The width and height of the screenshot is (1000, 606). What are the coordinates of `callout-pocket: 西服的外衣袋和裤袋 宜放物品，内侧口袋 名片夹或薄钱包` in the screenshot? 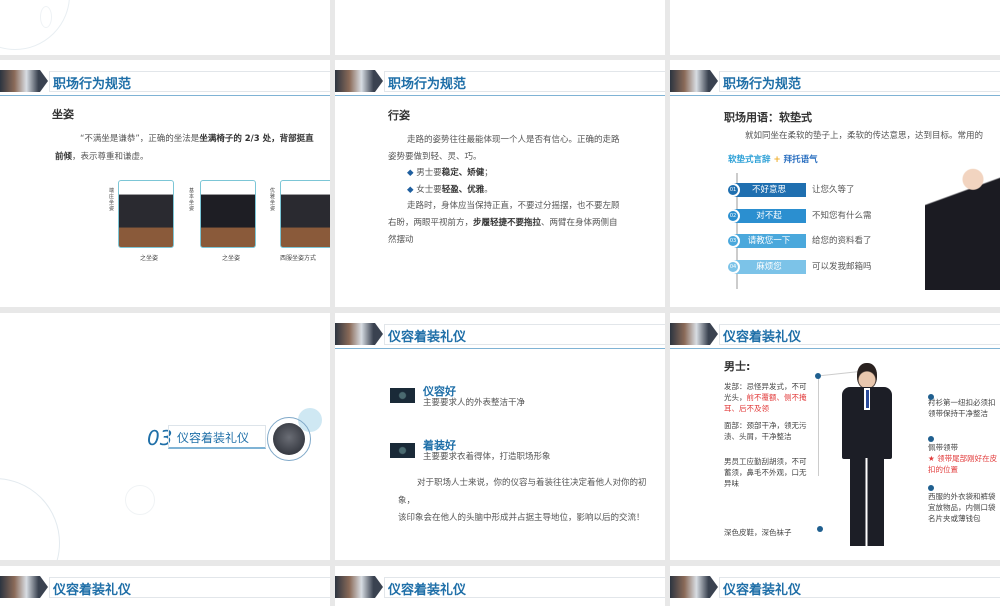 It's located at (962, 507).